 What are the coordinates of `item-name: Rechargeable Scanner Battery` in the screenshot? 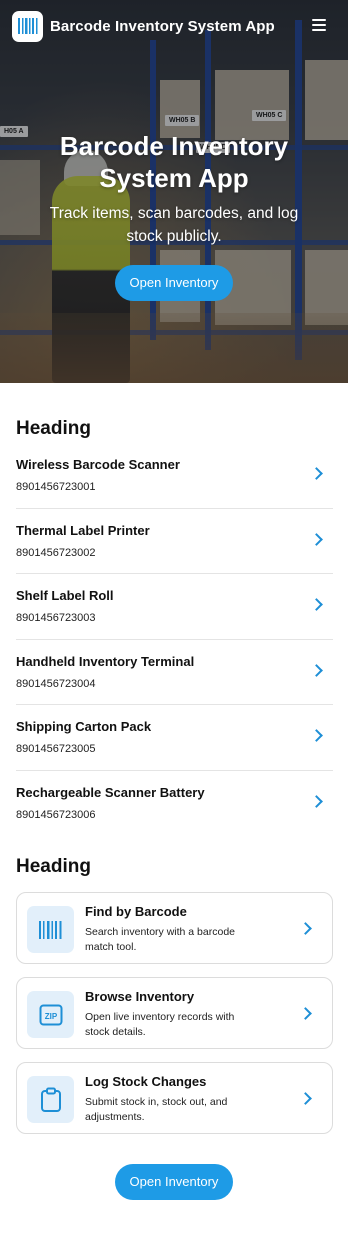 It's located at (110, 792).